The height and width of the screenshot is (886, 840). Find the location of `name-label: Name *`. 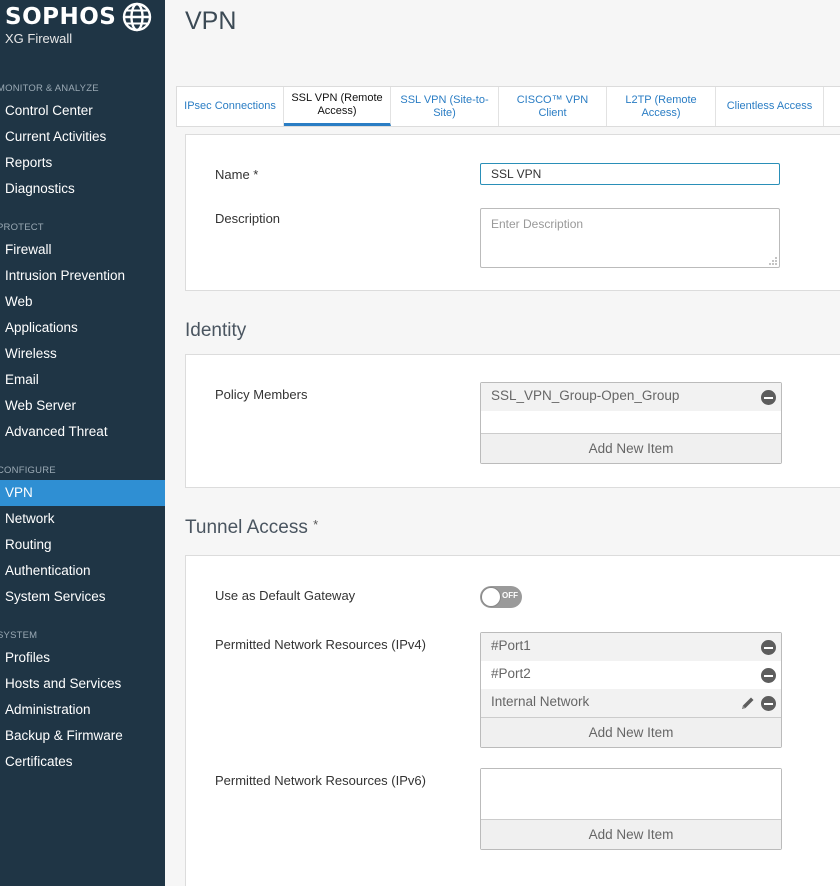

name-label: Name * is located at coordinates (237, 174).